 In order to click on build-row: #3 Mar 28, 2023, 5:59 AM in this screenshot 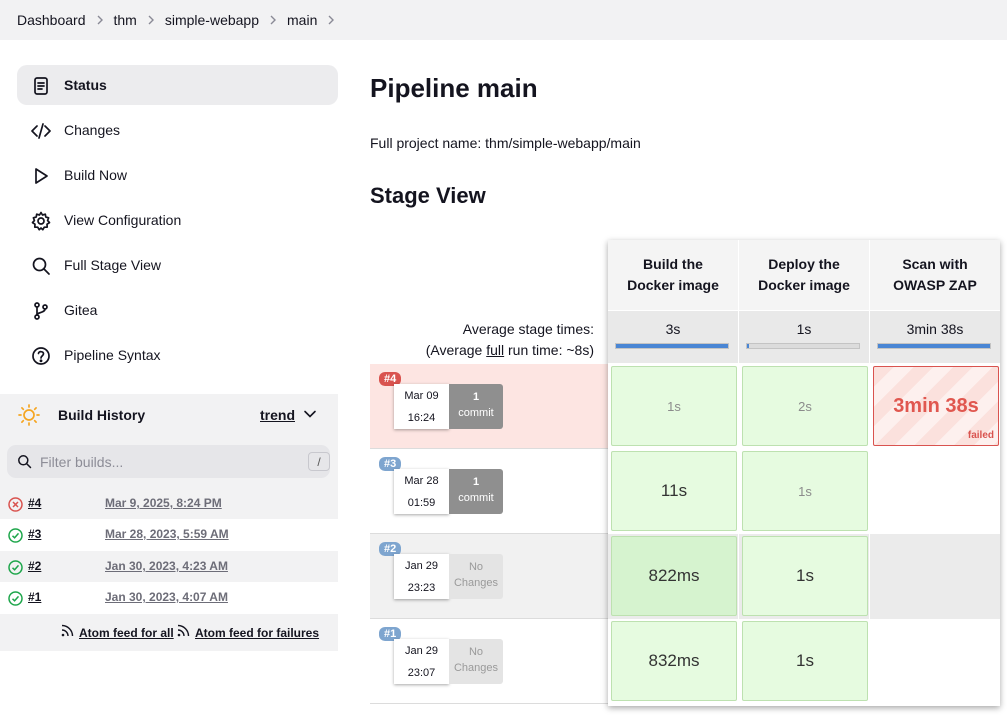, I will do `click(169, 534)`.